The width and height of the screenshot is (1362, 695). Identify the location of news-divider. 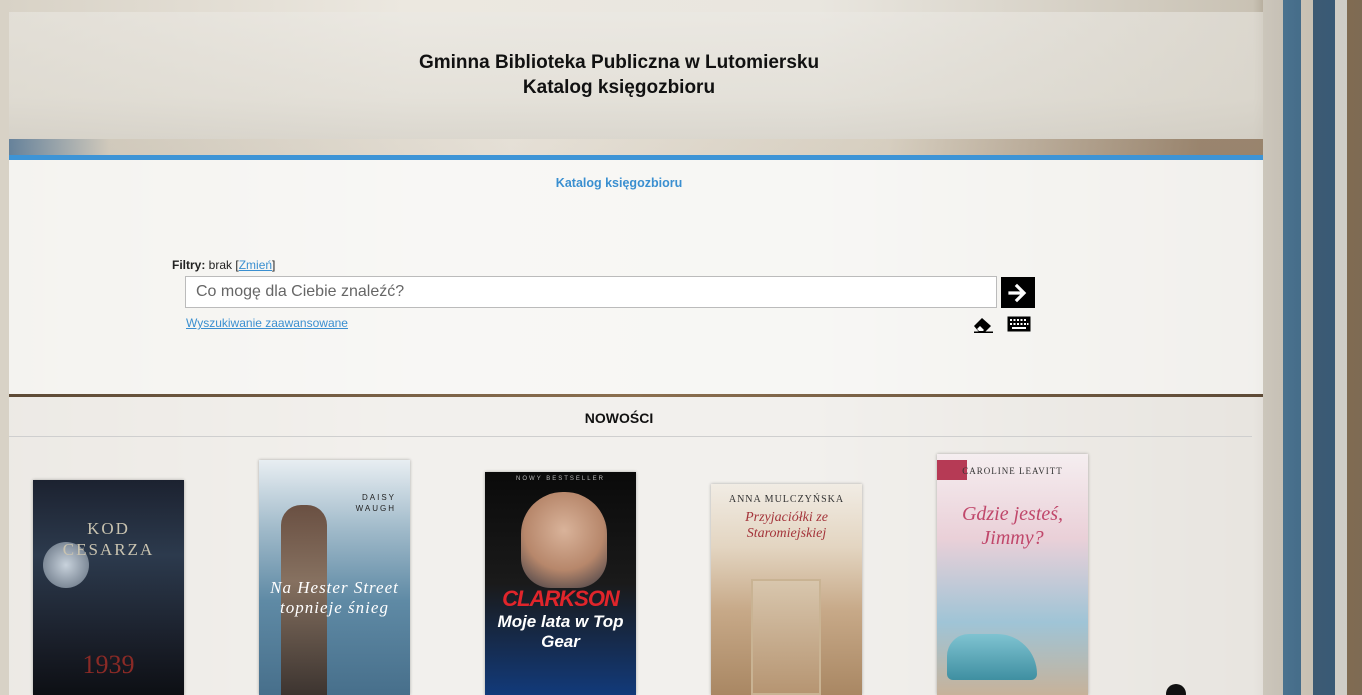
(630, 436).